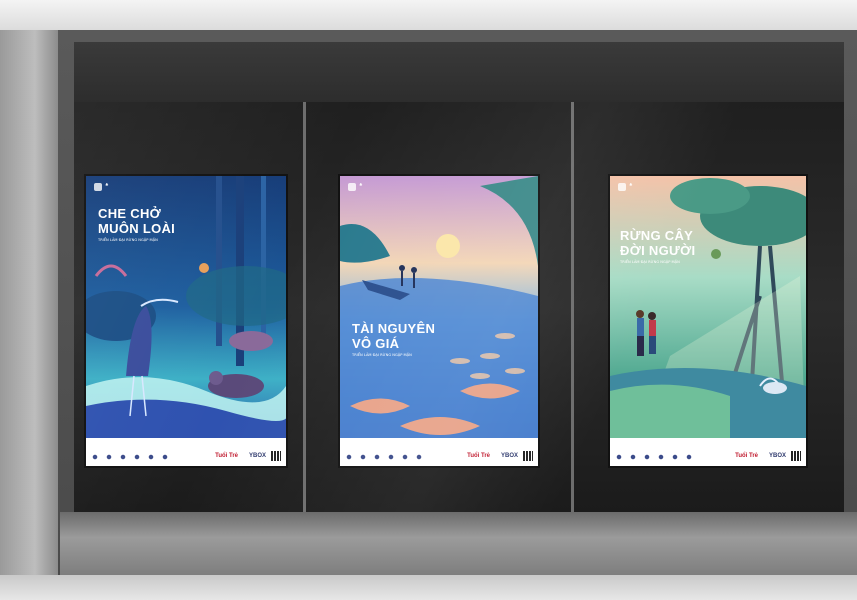 The image size is (857, 600). Describe the element at coordinates (458, 544) in the screenshot. I see `window-sill` at that location.